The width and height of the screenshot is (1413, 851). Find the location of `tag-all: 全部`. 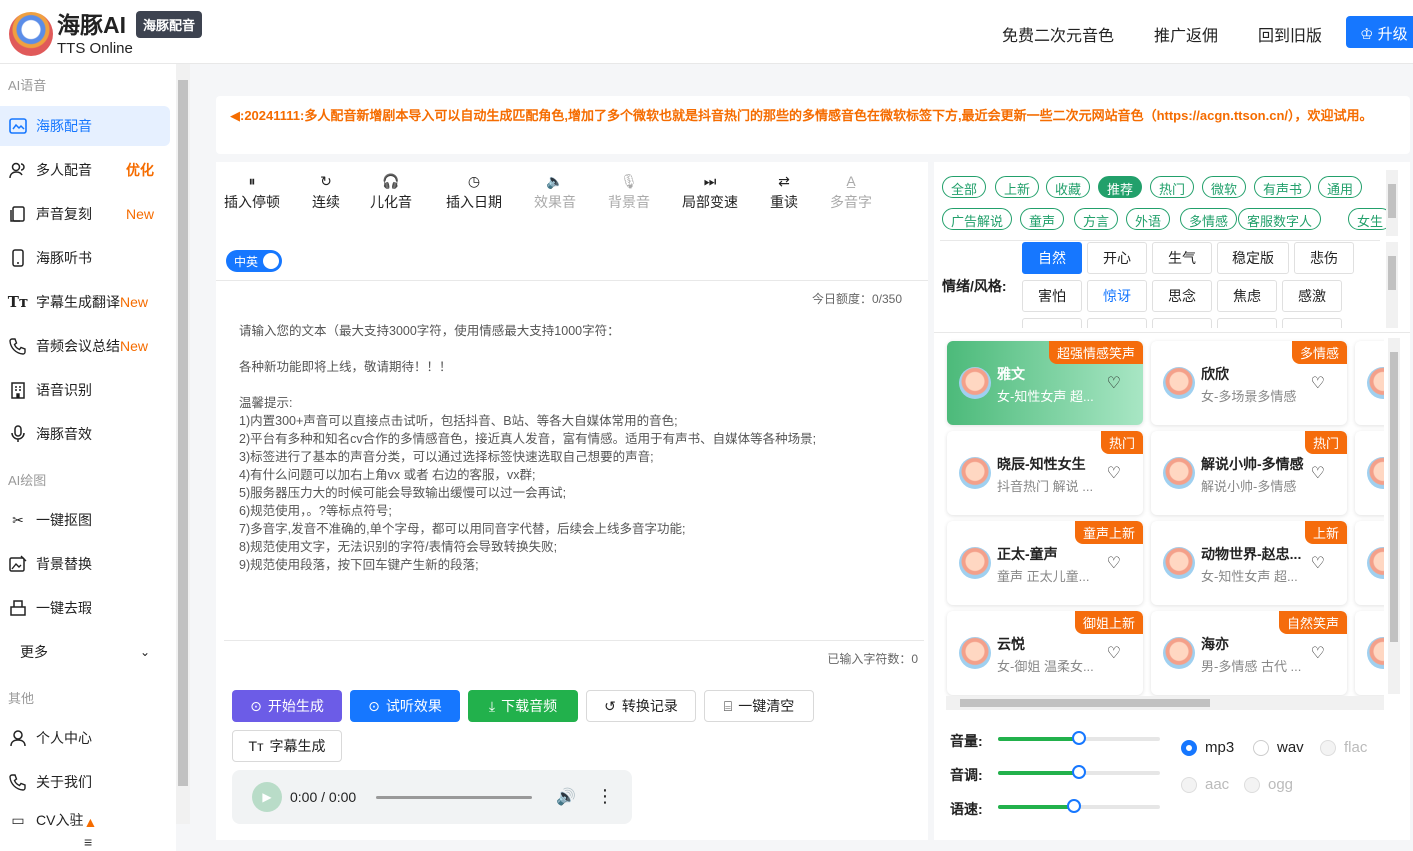

tag-all: 全部 is located at coordinates (964, 187).